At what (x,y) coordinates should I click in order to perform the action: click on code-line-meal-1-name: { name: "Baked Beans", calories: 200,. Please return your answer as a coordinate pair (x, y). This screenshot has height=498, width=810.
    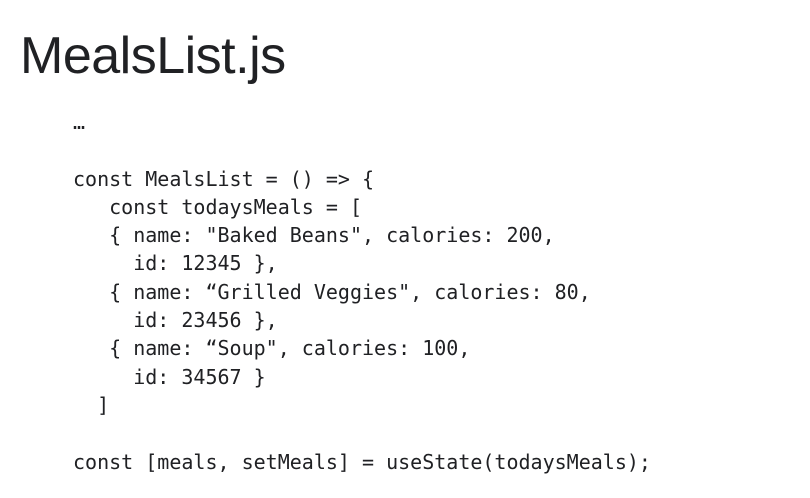
    Looking at the image, I should click on (314, 235).